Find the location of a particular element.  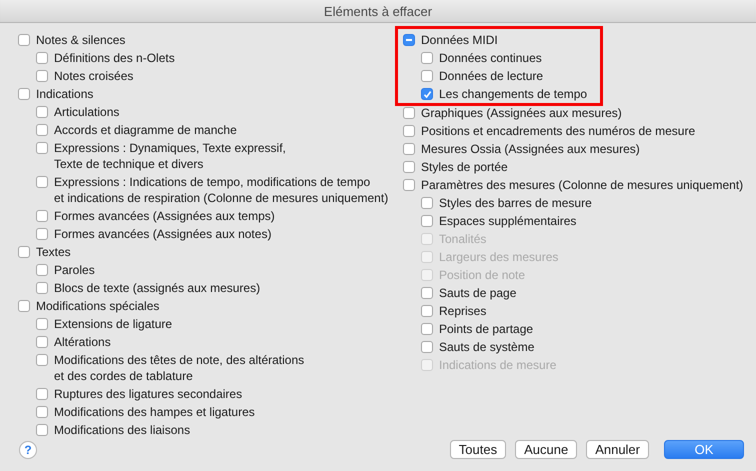

checkbox-label: Graphiques (Assignées aux mesures) is located at coordinates (521, 113).